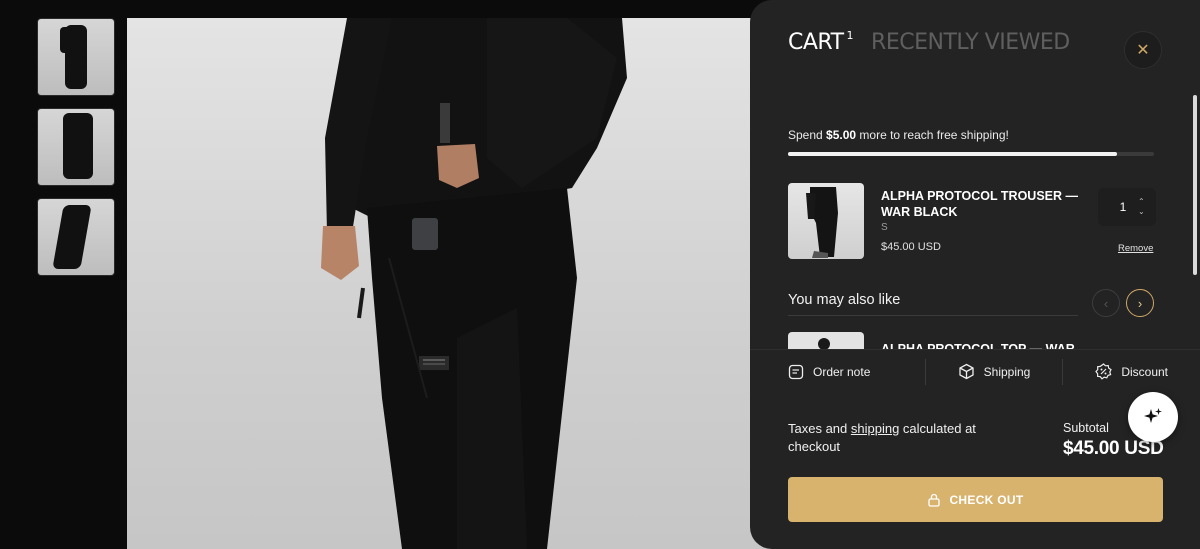  I want to click on quantity-stepper: 1 ⌃ ⌄, so click(1127, 207).